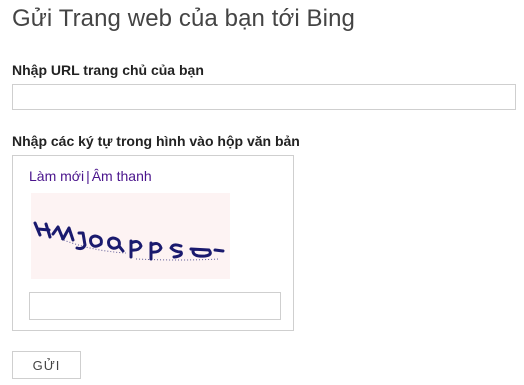 This screenshot has width=524, height=385. Describe the element at coordinates (122, 176) in the screenshot. I see `audio-captcha-link: Âm thanh` at that location.